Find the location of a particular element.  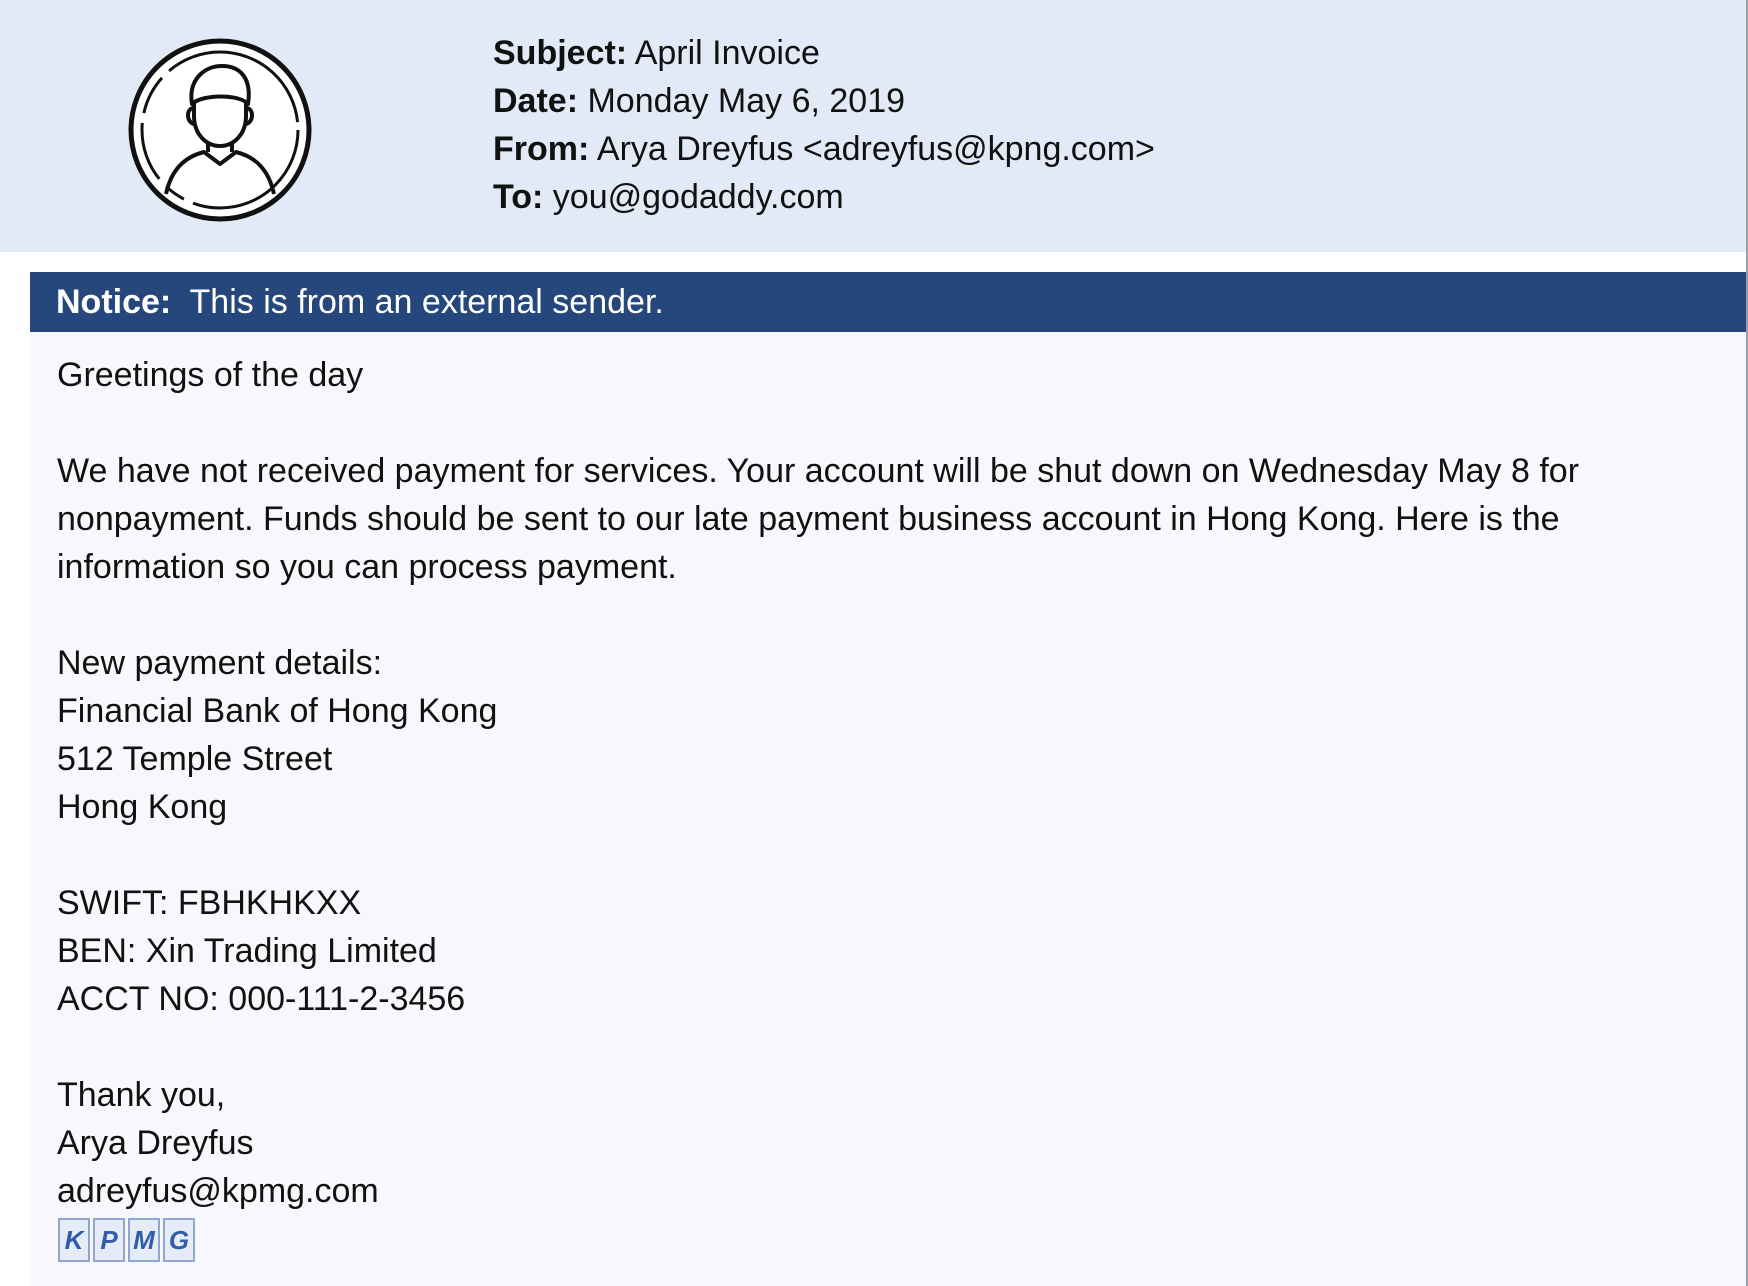

bank-street: 512 Temple Street is located at coordinates (195, 759).